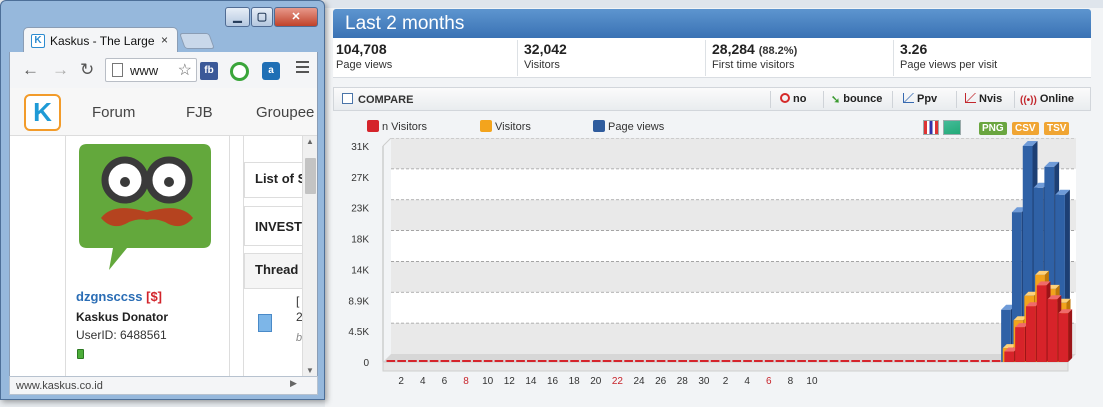 The width and height of the screenshot is (1103, 407). Describe the element at coordinates (545, 49) in the screenshot. I see `kpi-value: 32,042` at that location.